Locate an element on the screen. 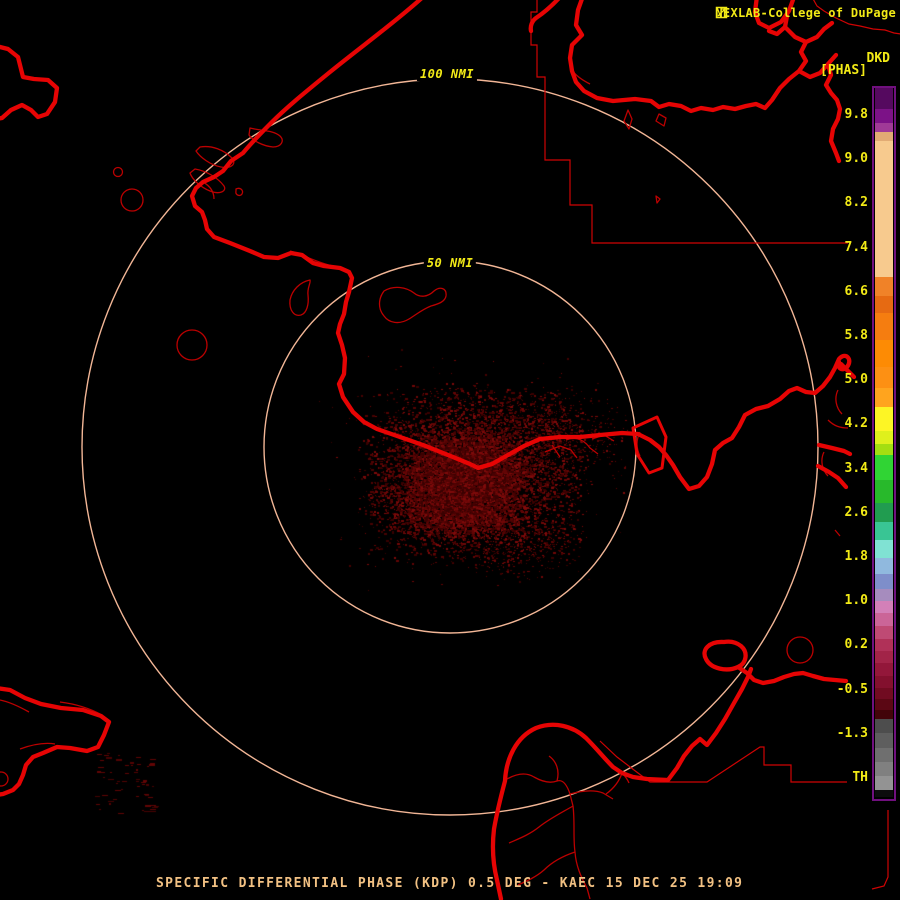  product-code-label: DKD is located at coordinates (878, 58).